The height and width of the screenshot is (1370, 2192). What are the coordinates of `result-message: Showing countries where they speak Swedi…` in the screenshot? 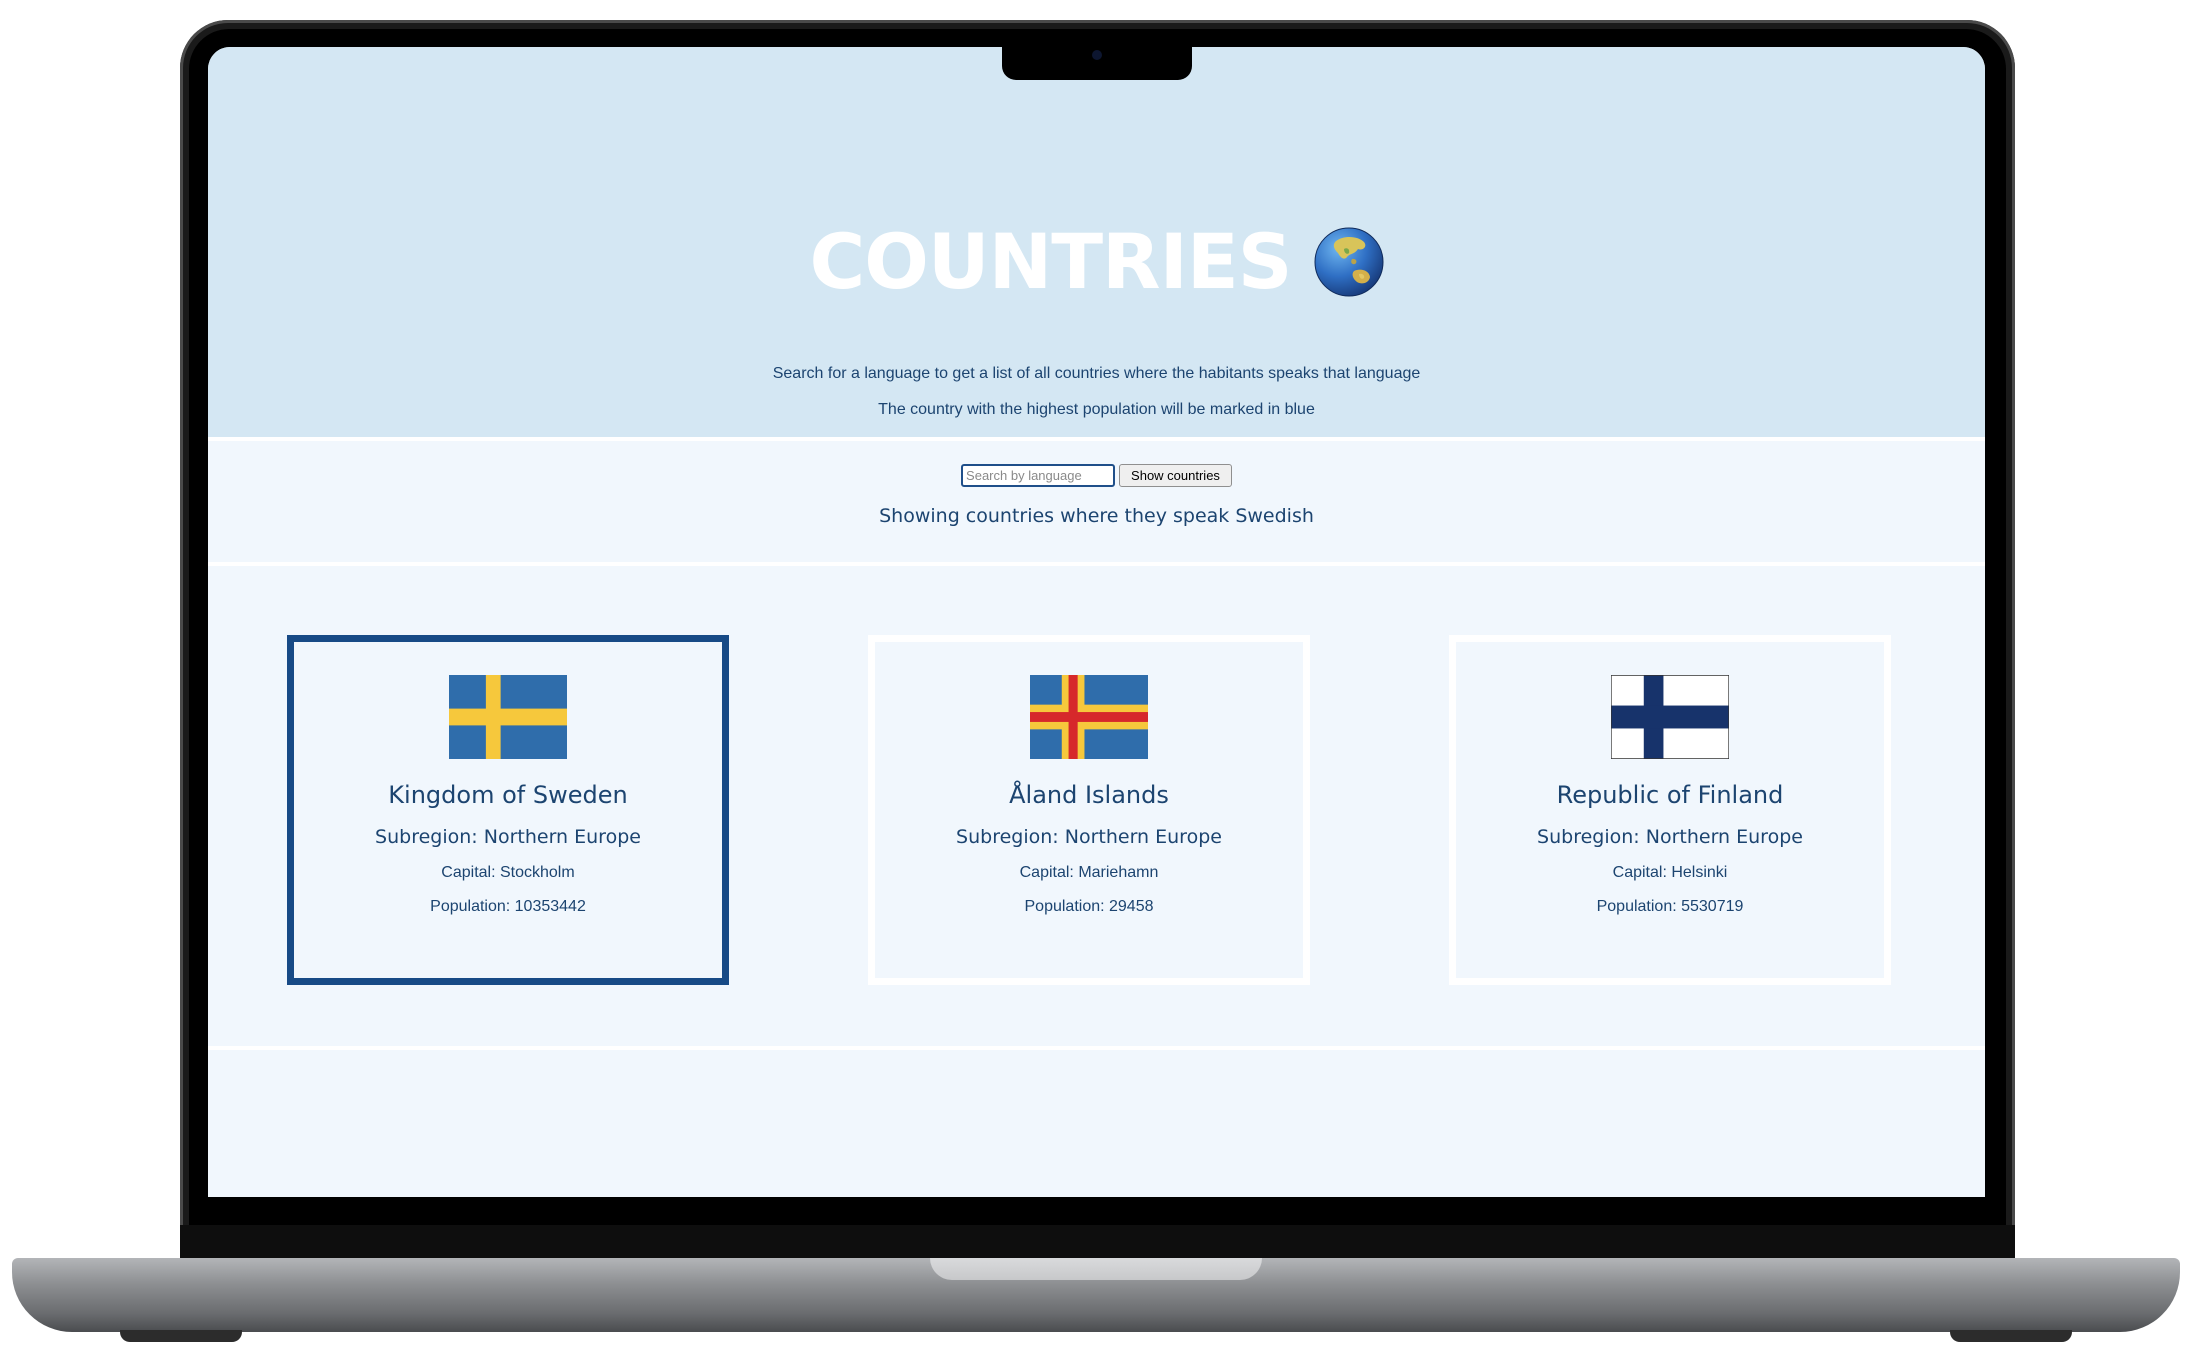 It's located at (1096, 516).